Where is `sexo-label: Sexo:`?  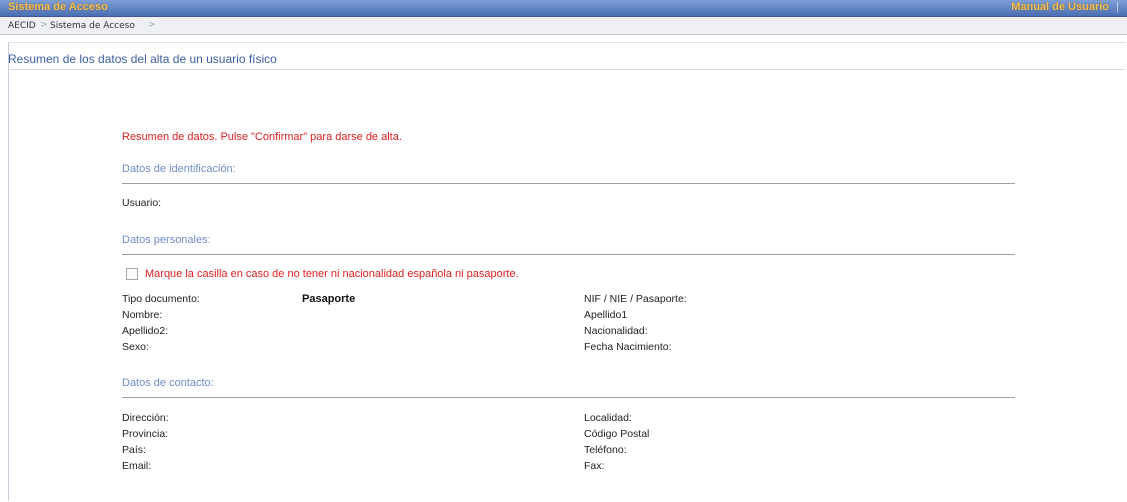 sexo-label: Sexo: is located at coordinates (135, 347).